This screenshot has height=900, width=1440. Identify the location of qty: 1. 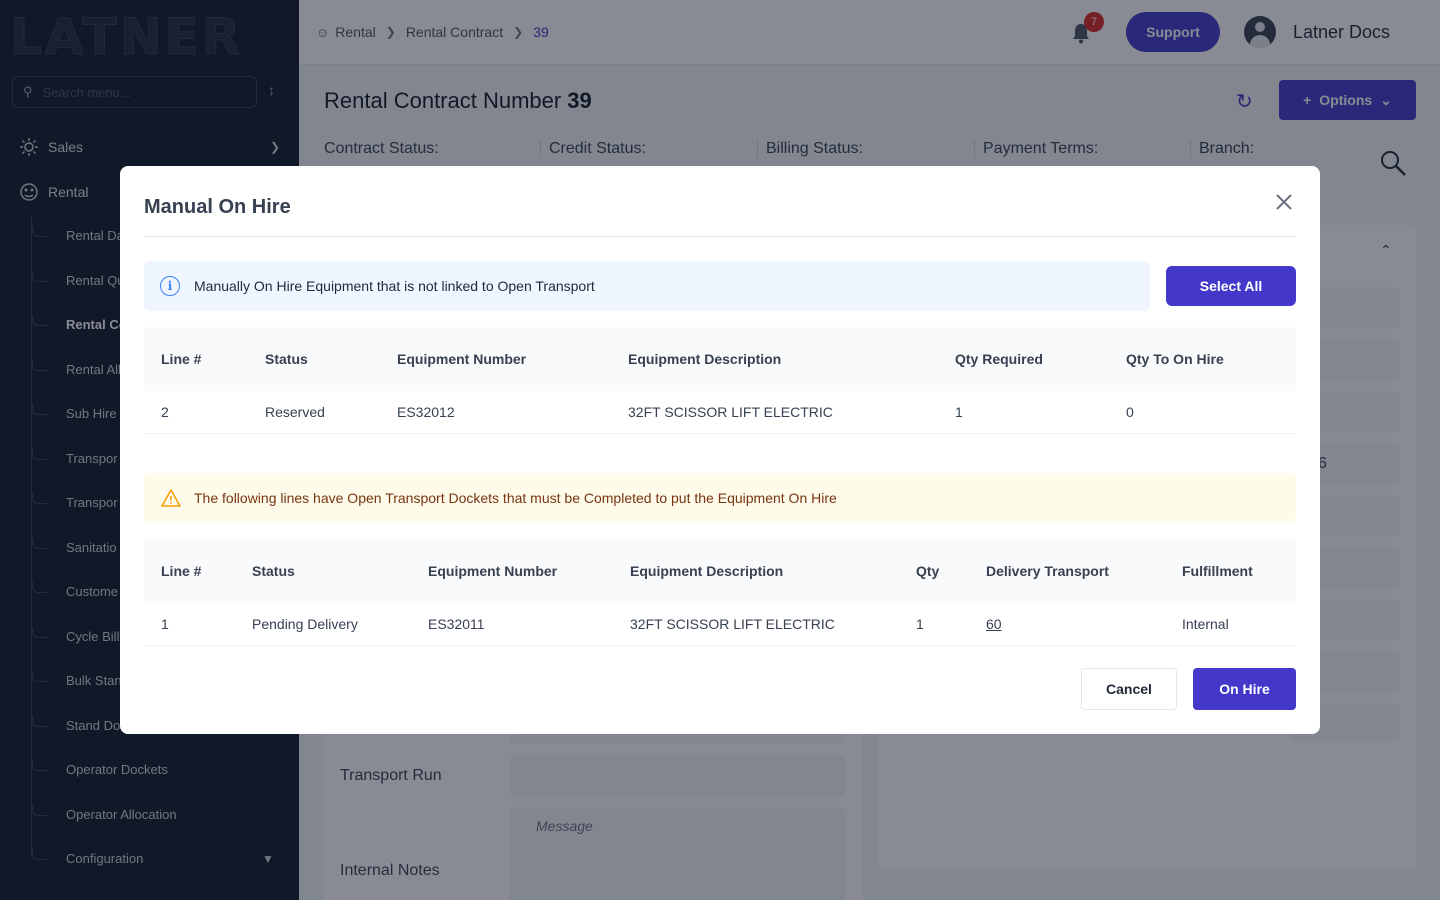
(920, 623).